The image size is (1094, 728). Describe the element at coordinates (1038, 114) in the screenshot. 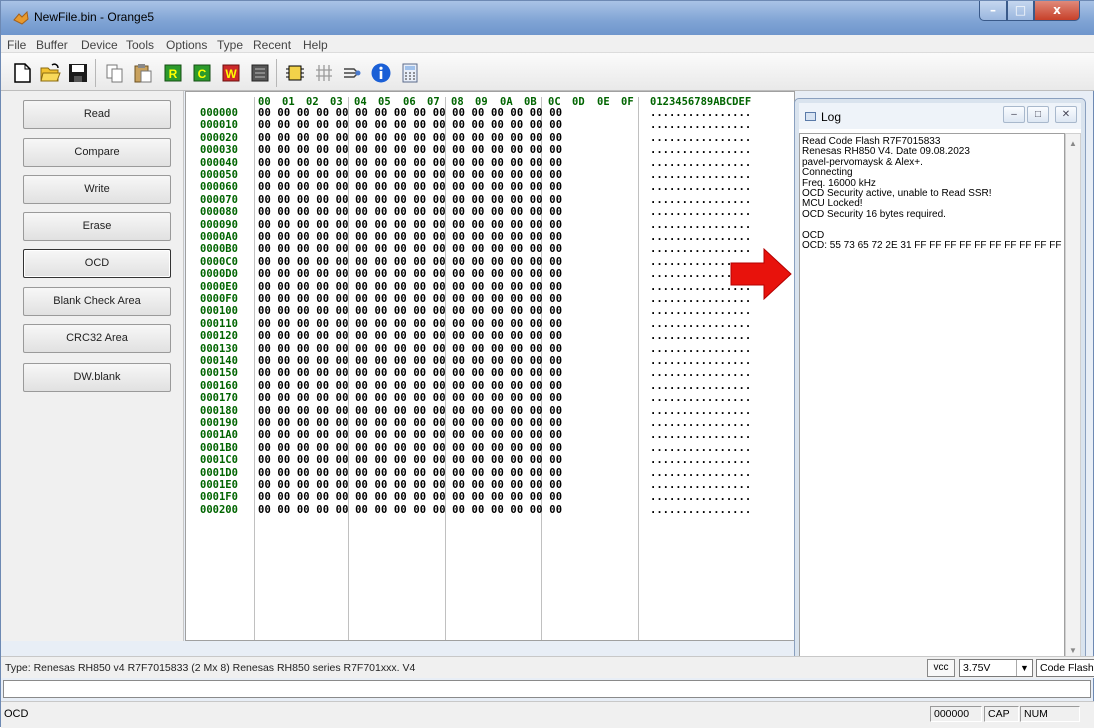

I see `log-maximize-button: □` at that location.